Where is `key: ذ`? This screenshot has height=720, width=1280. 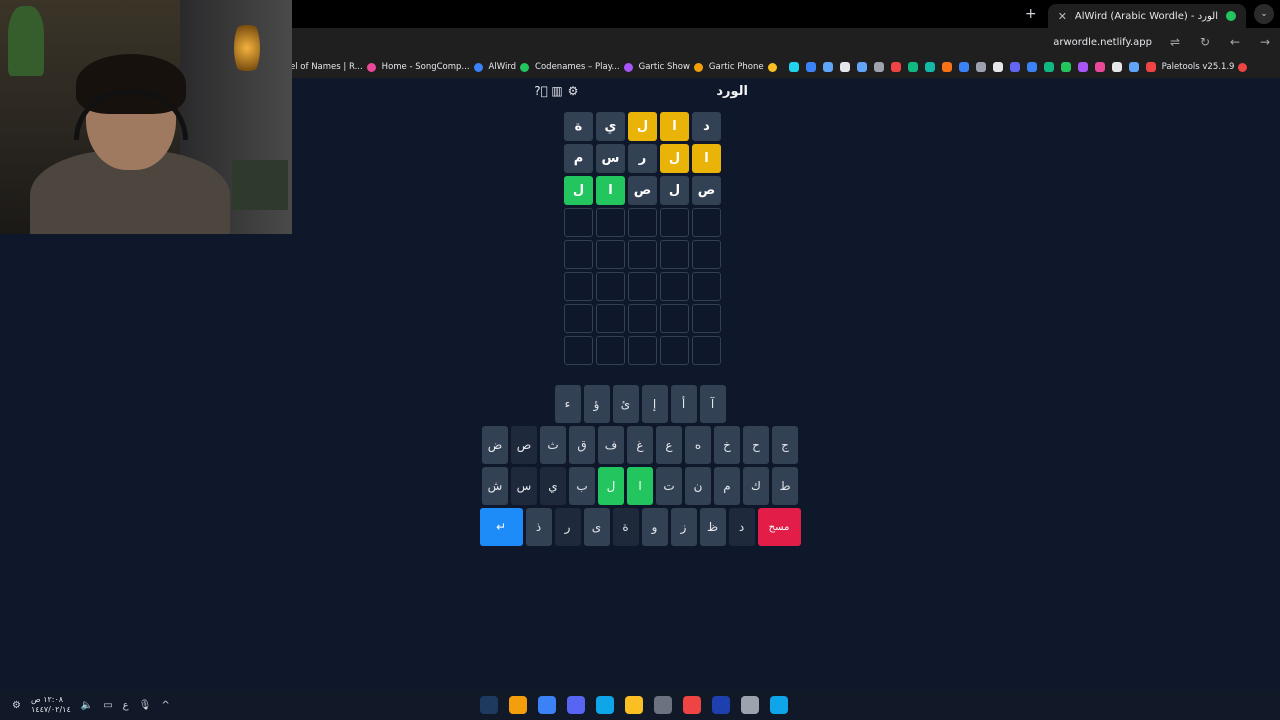 key: ذ is located at coordinates (538, 527).